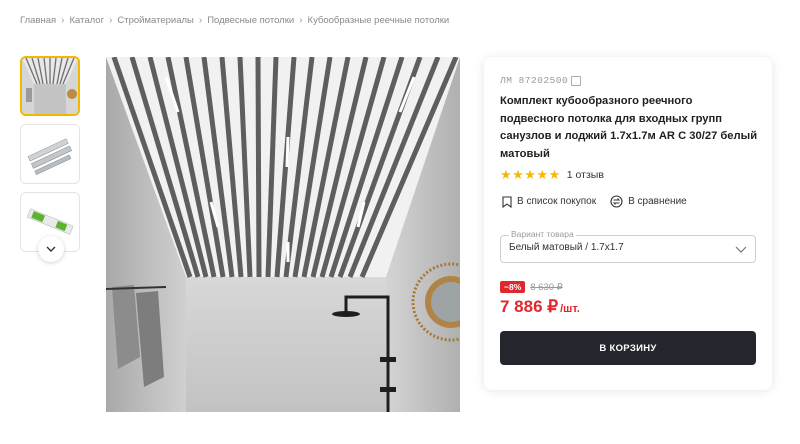  I want to click on thumbnail-scroll-down-button, so click(51, 249).